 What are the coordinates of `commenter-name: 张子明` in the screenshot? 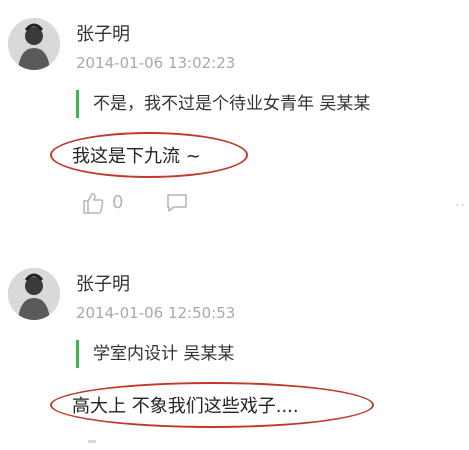 It's located at (103, 283).